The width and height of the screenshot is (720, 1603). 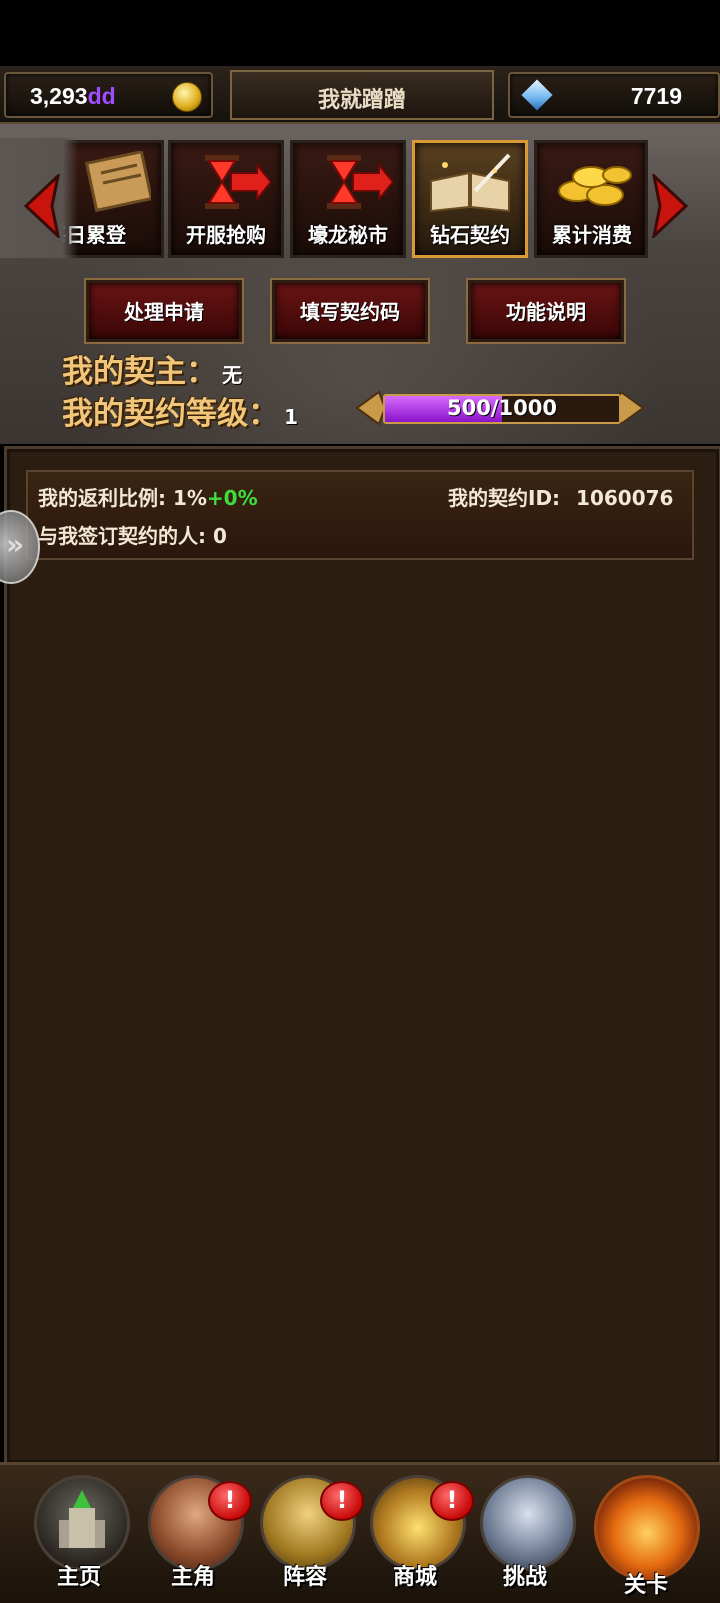 What do you see at coordinates (196, 1533) in the screenshot?
I see `nav-hero: ! 主角` at bounding box center [196, 1533].